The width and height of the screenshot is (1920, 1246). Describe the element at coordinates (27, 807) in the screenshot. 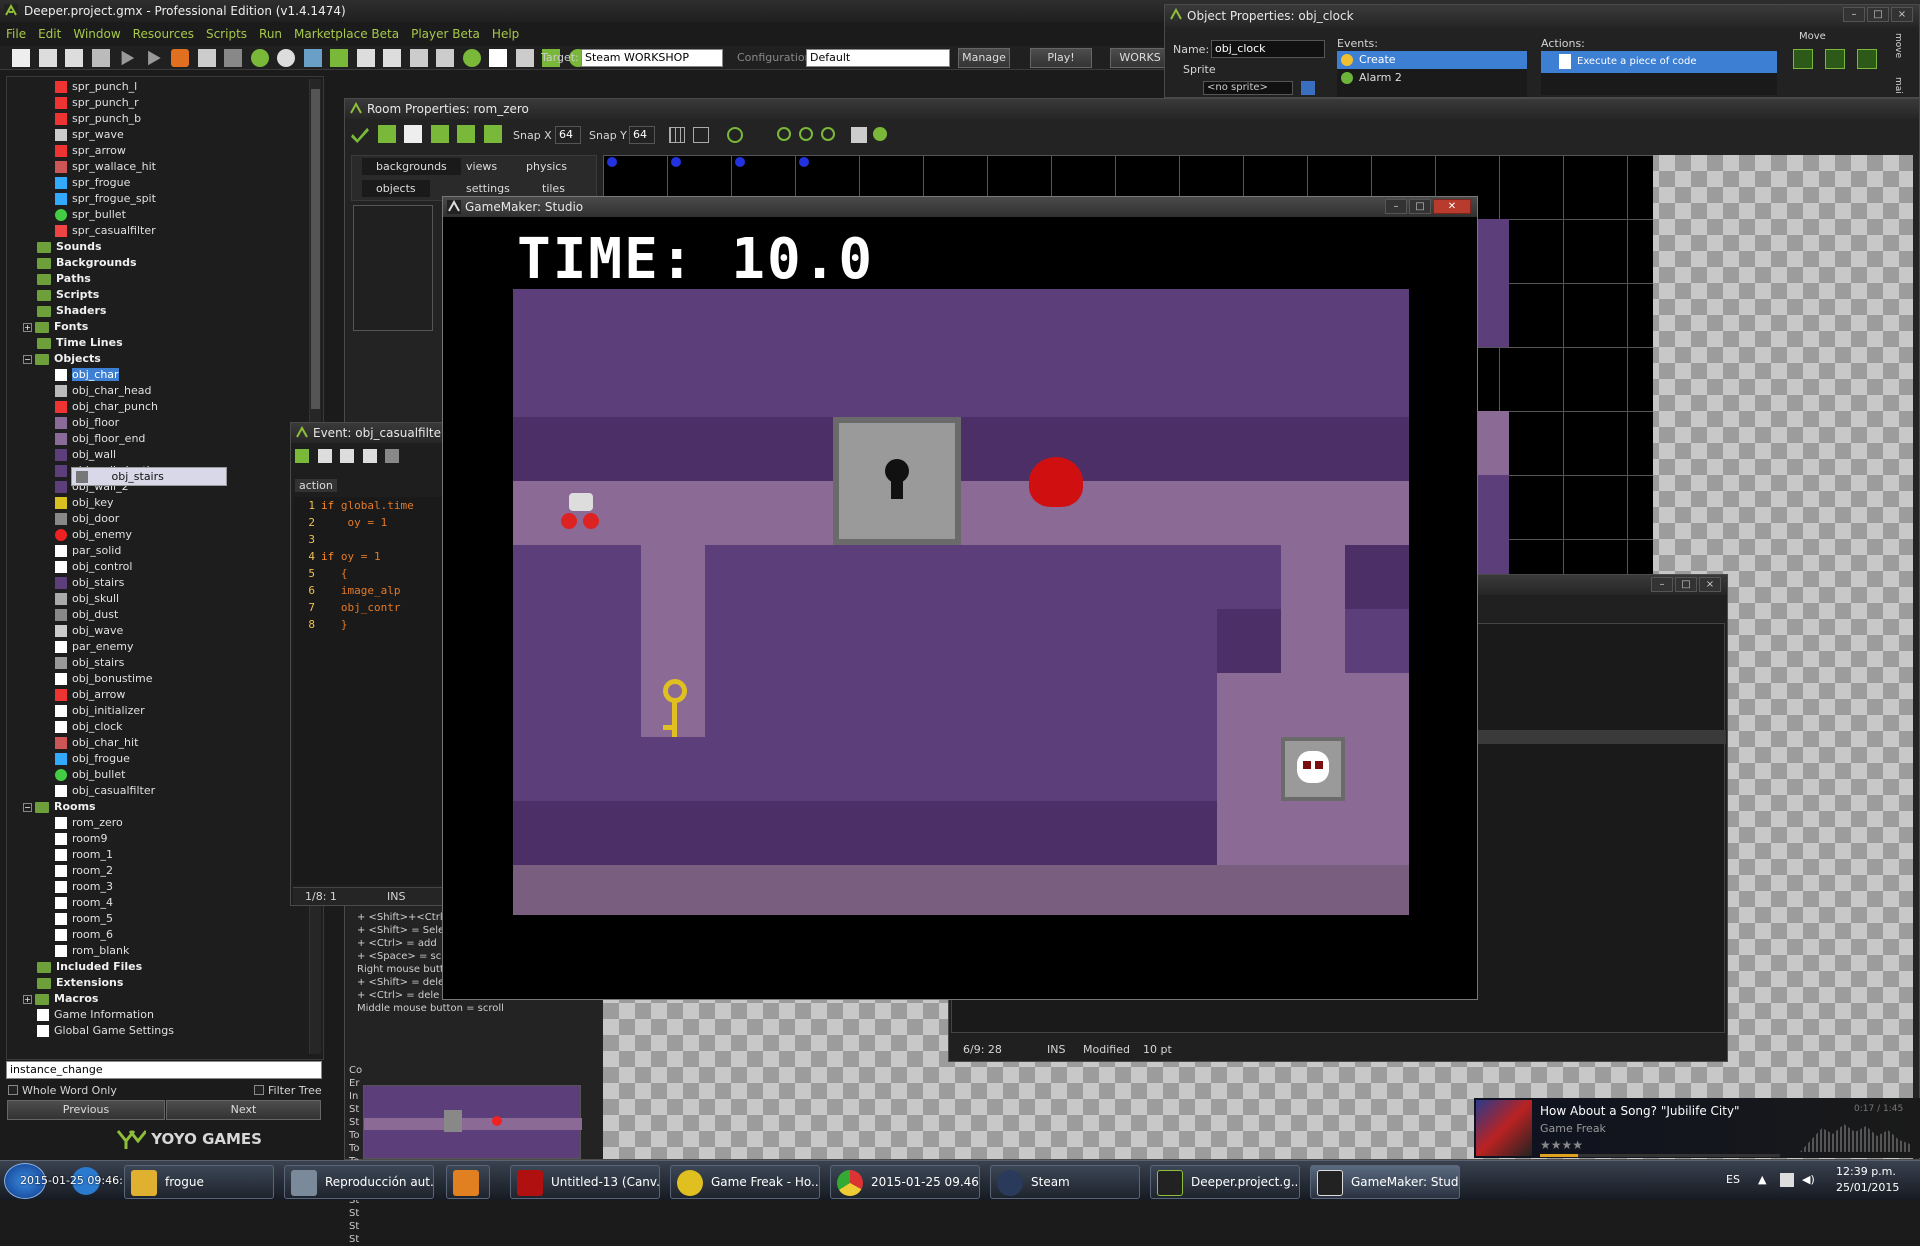

I see `collapse-icon: −` at that location.